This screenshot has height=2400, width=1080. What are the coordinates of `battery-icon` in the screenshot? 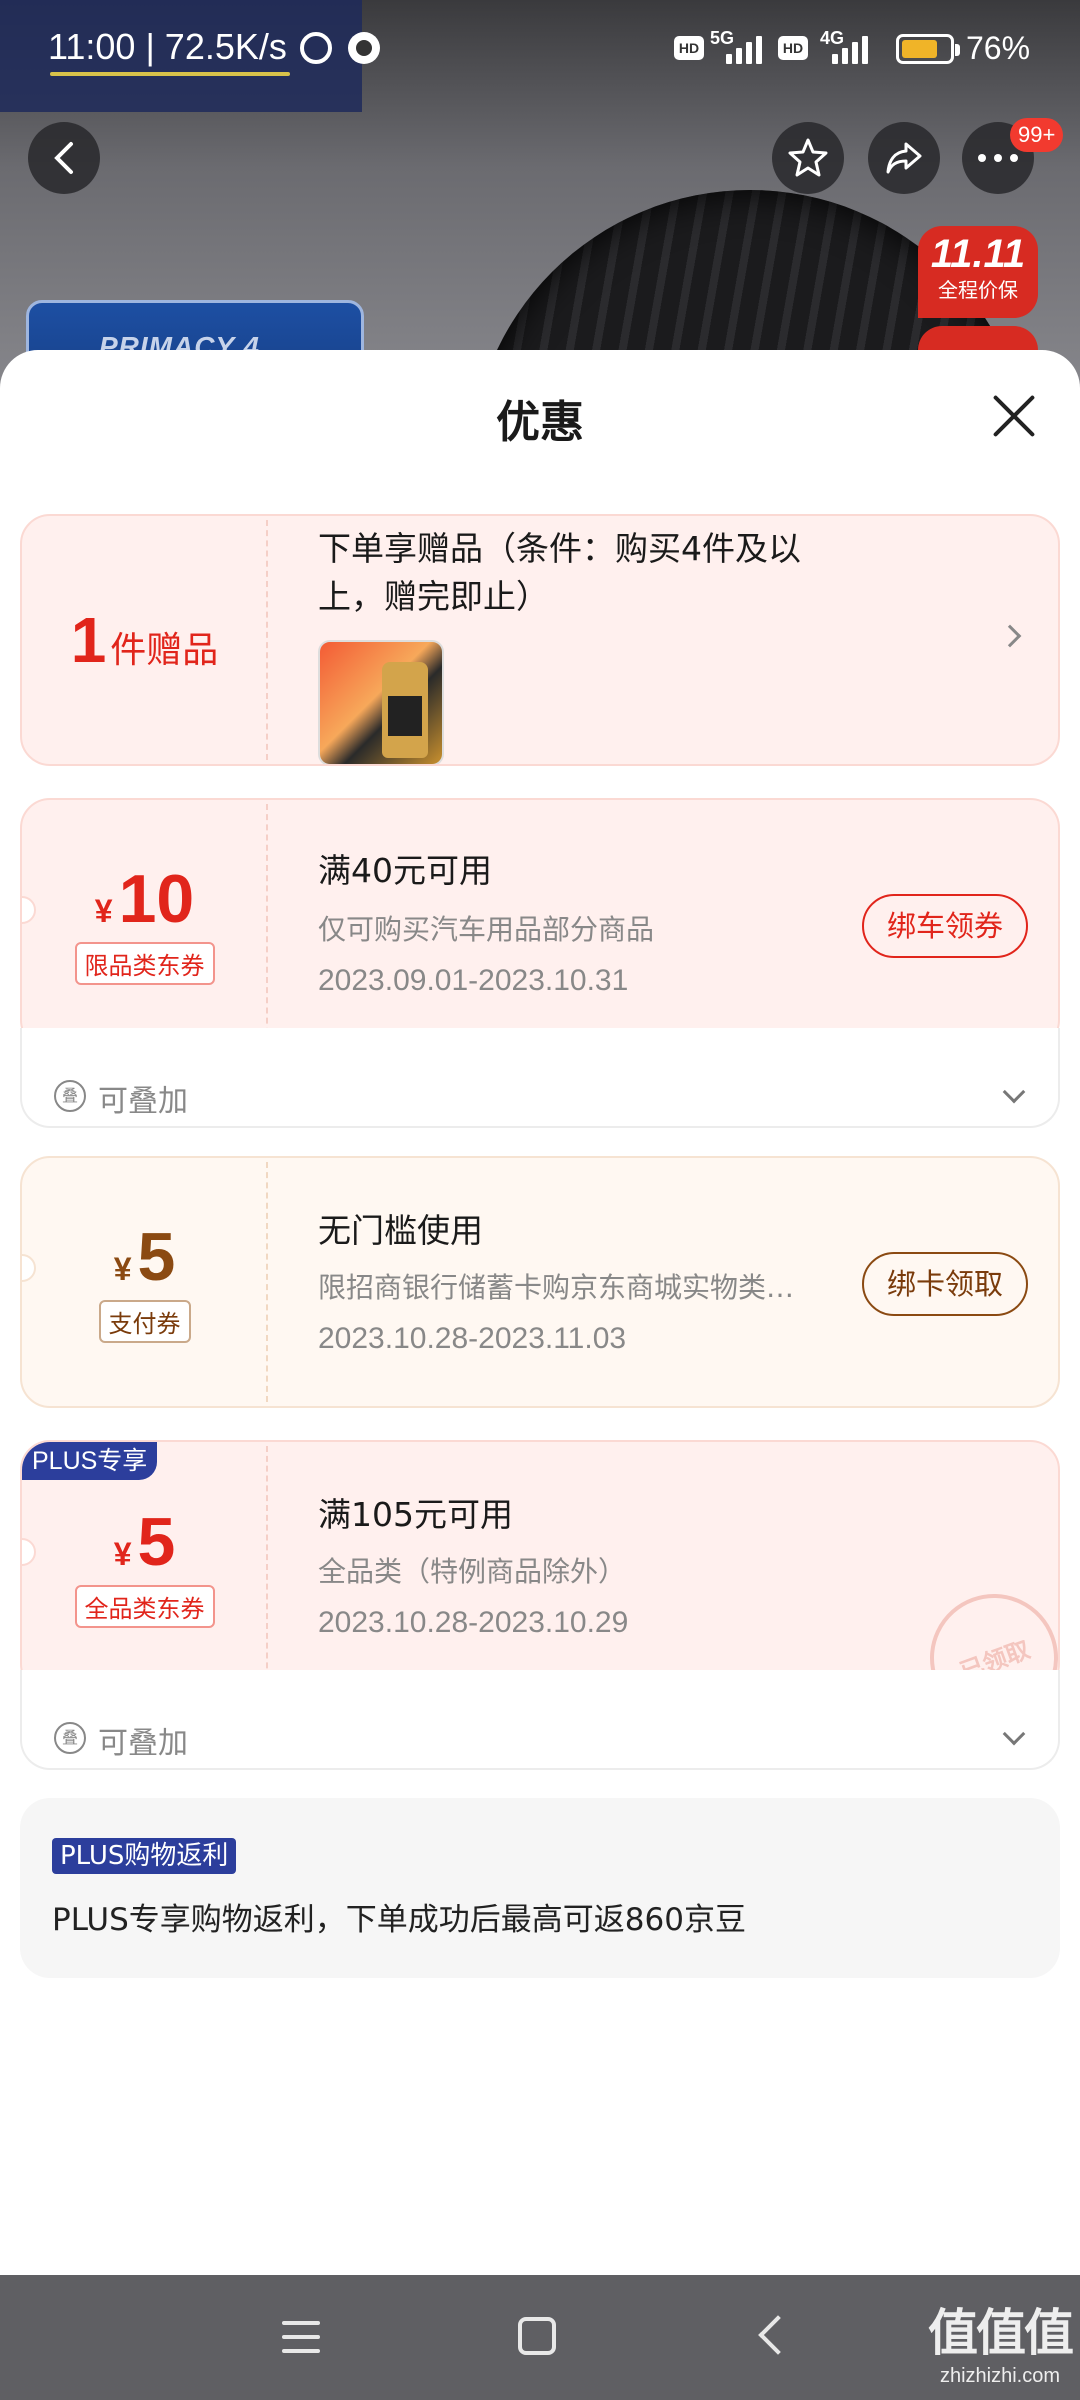 It's located at (928, 49).